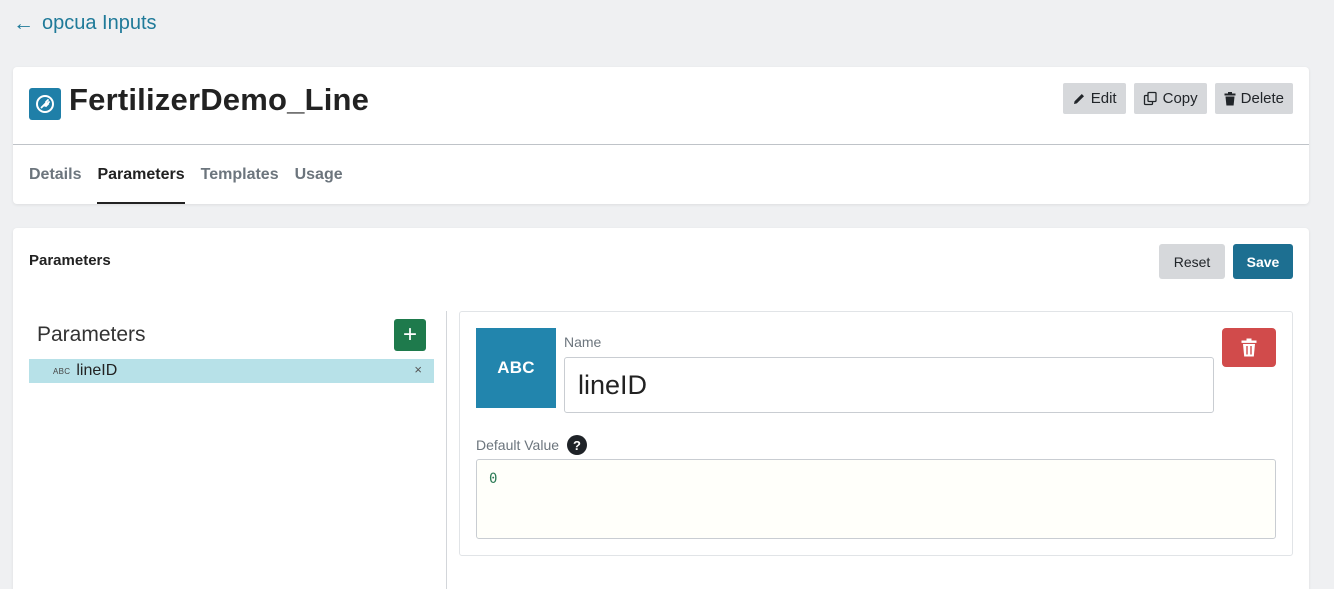 This screenshot has width=1334, height=589. I want to click on back-link-label: opcua Inputs, so click(99, 23).